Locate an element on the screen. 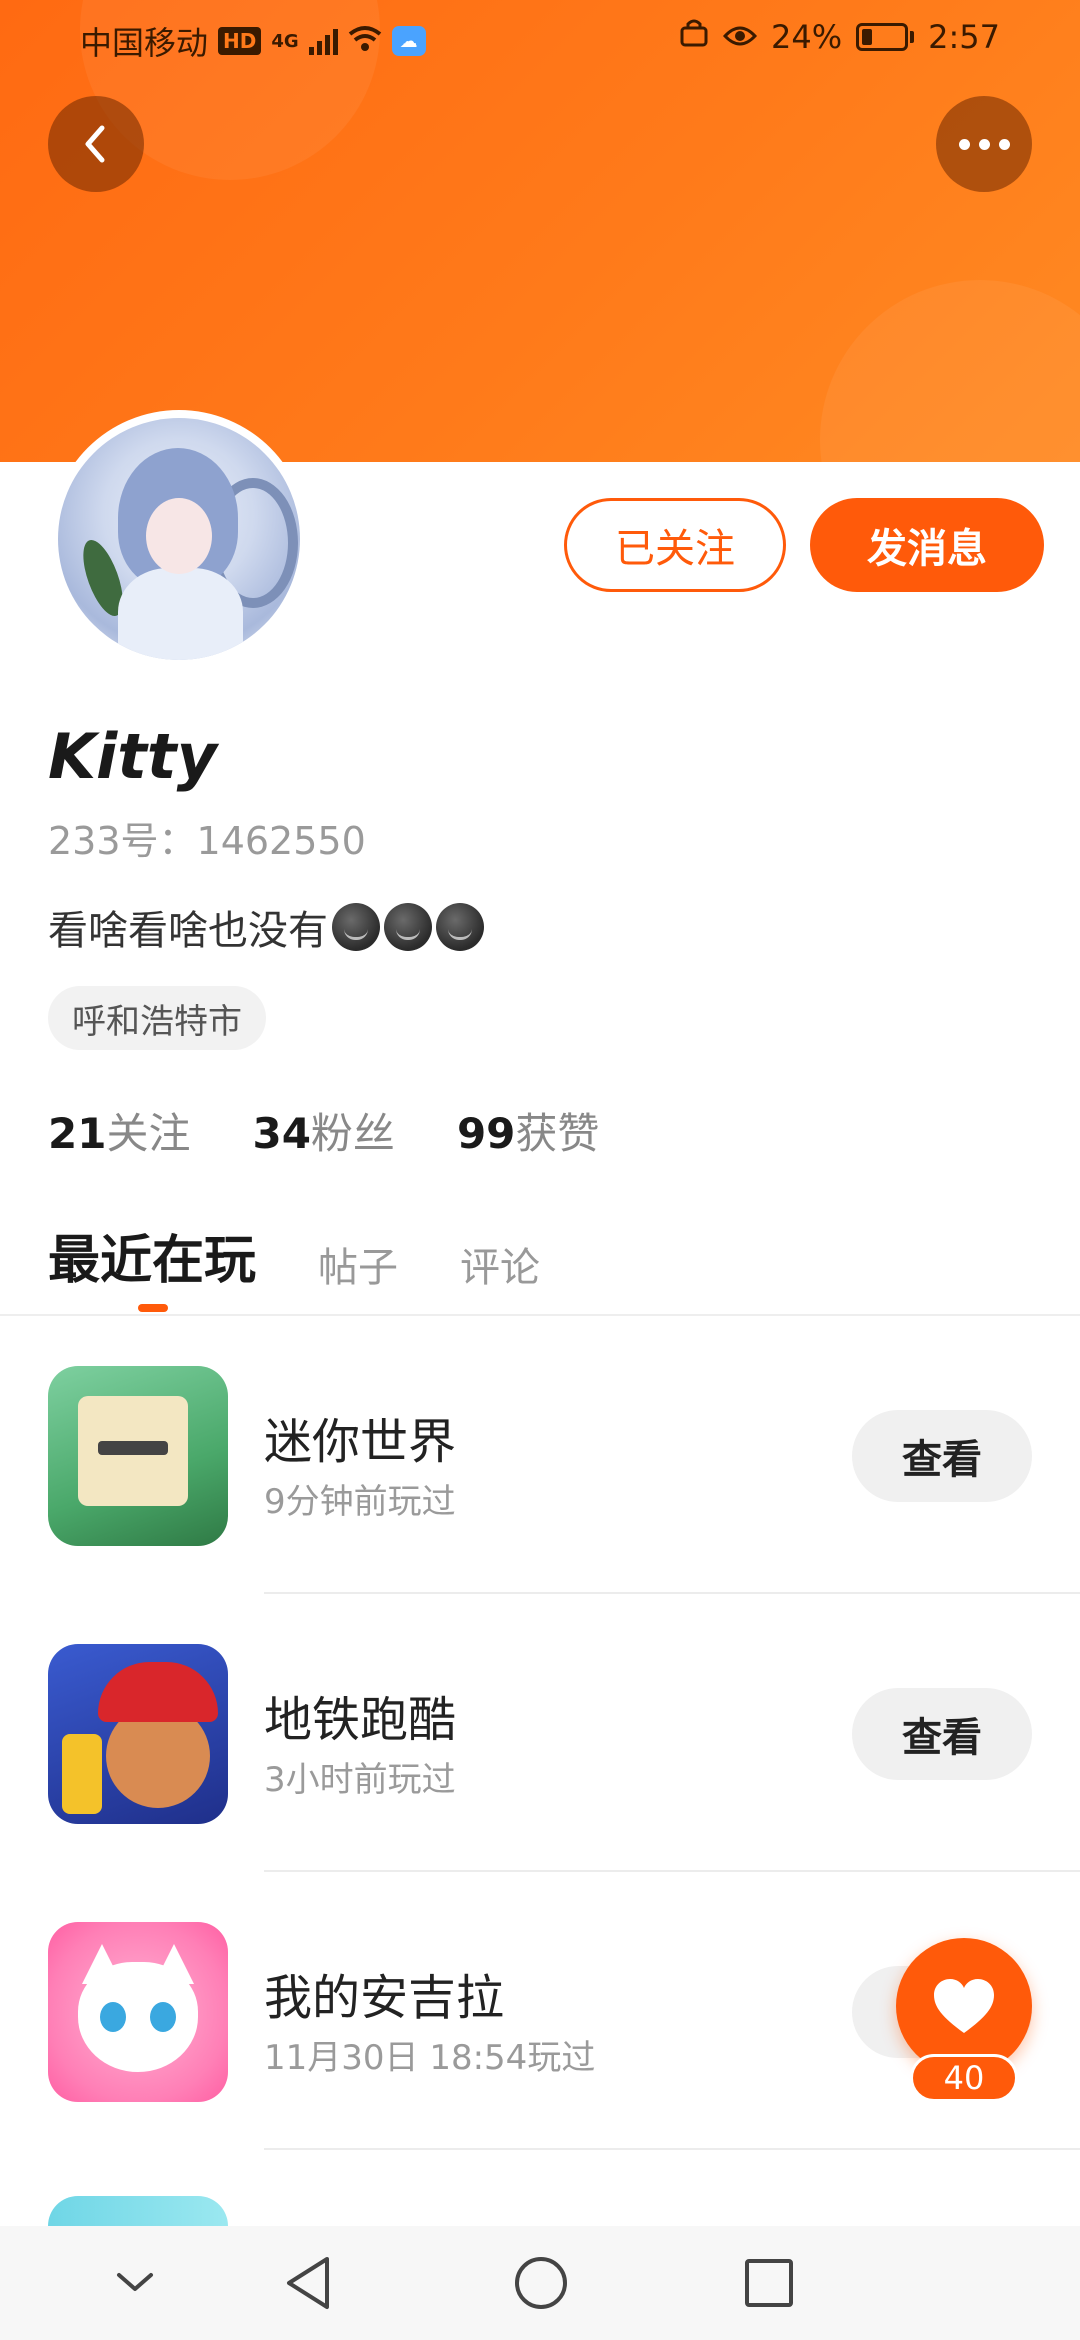  game-played-time: 11月30日 18:54玩过 is located at coordinates (430, 2058).